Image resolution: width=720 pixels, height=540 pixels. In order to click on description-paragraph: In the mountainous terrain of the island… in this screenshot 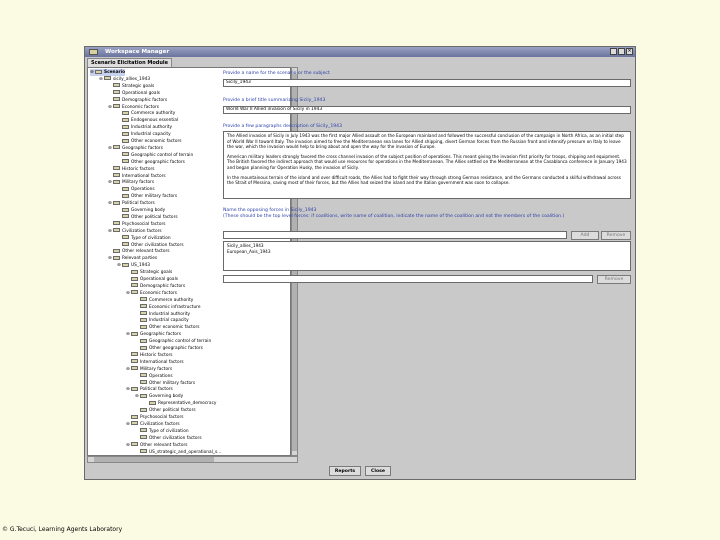, I will do `click(424, 180)`.